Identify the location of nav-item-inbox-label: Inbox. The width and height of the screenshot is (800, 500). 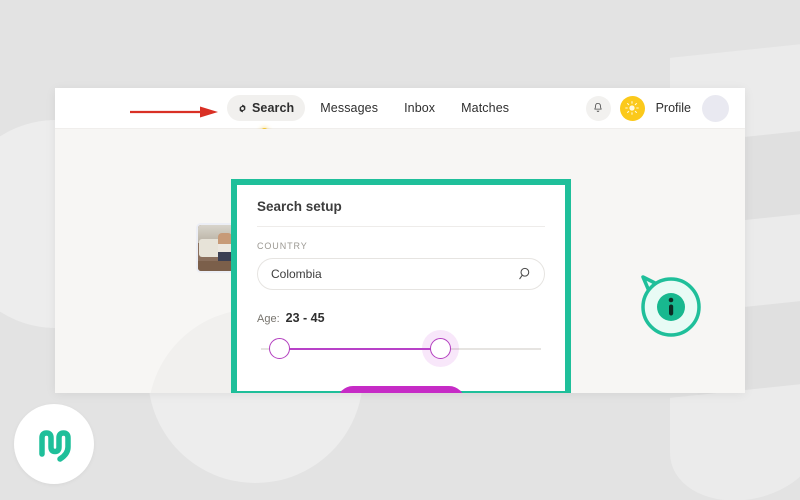
(420, 108).